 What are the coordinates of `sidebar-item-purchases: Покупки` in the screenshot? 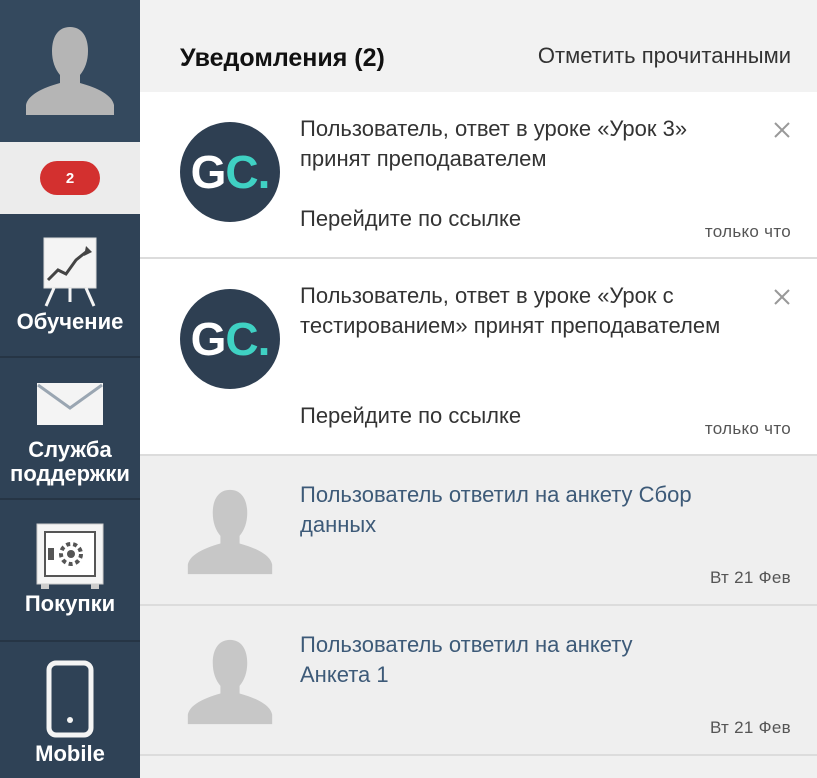 It's located at (70, 571).